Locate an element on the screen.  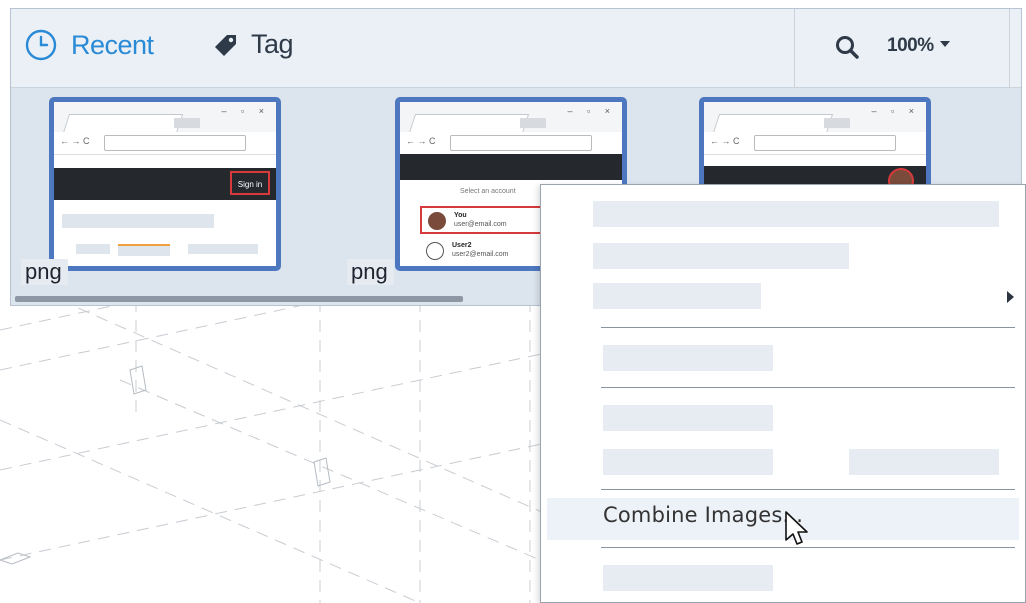
zoom-dropdown: 100% is located at coordinates (918, 46).